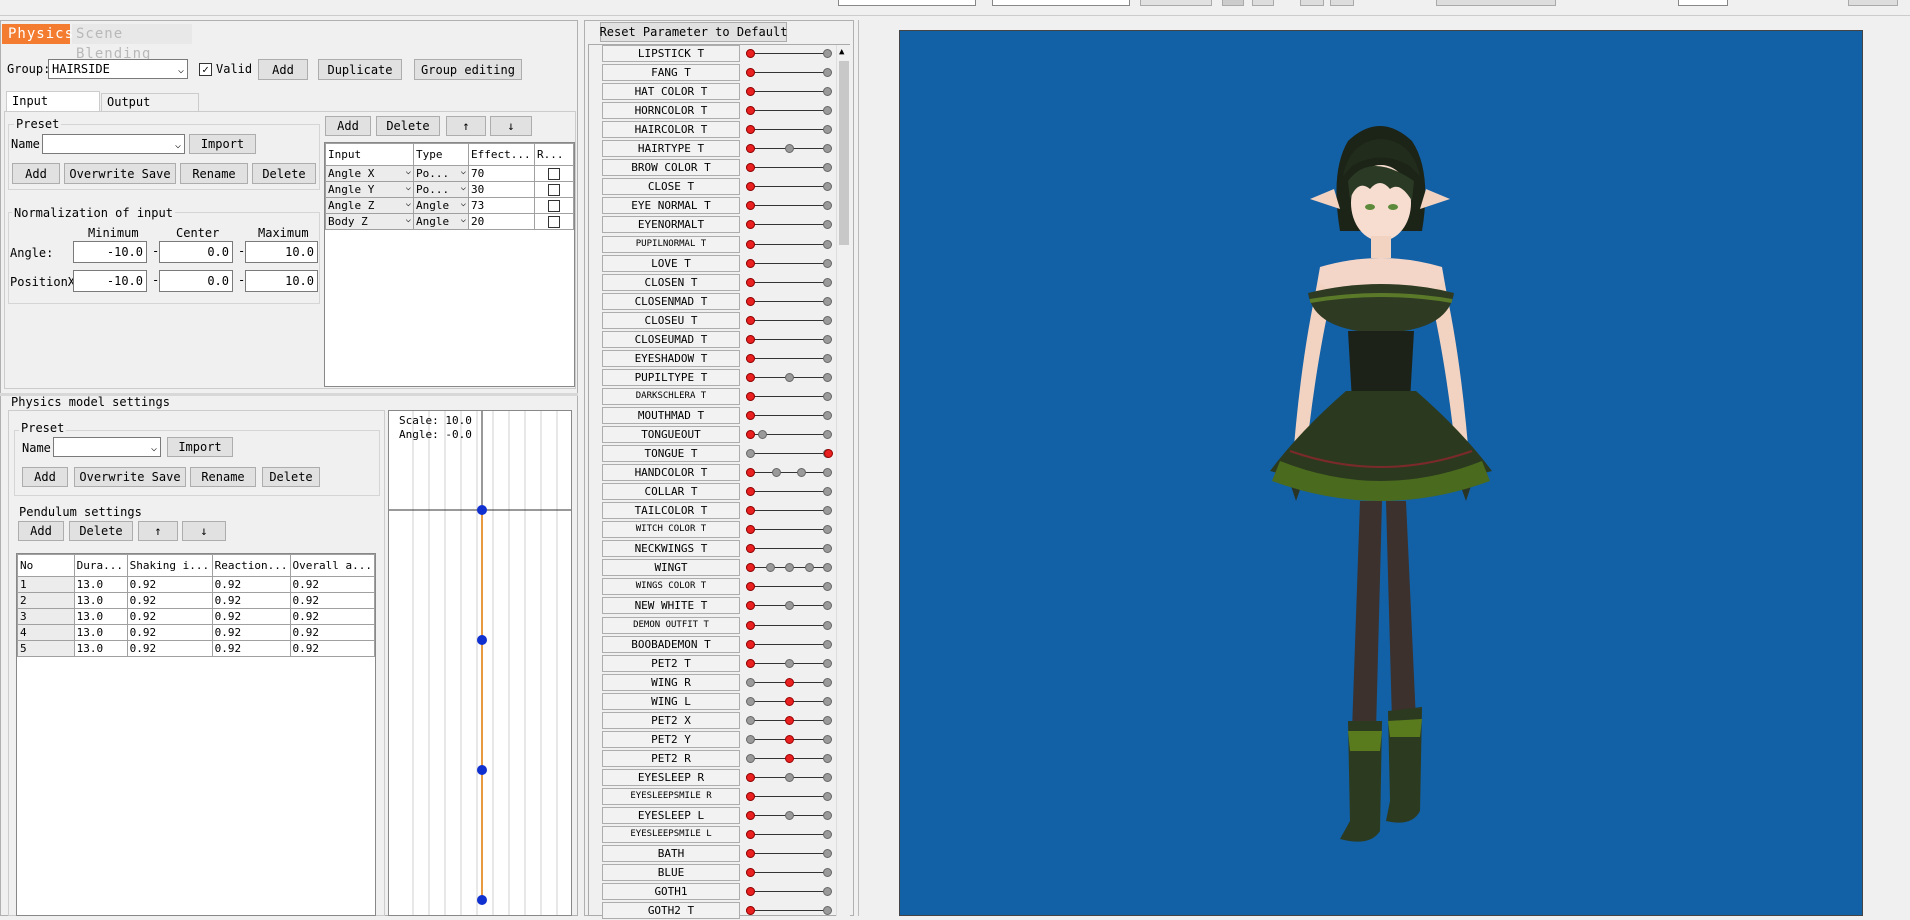 This screenshot has width=1910, height=920. Describe the element at coordinates (222, 144) in the screenshot. I see `preset-import-button: Import` at that location.